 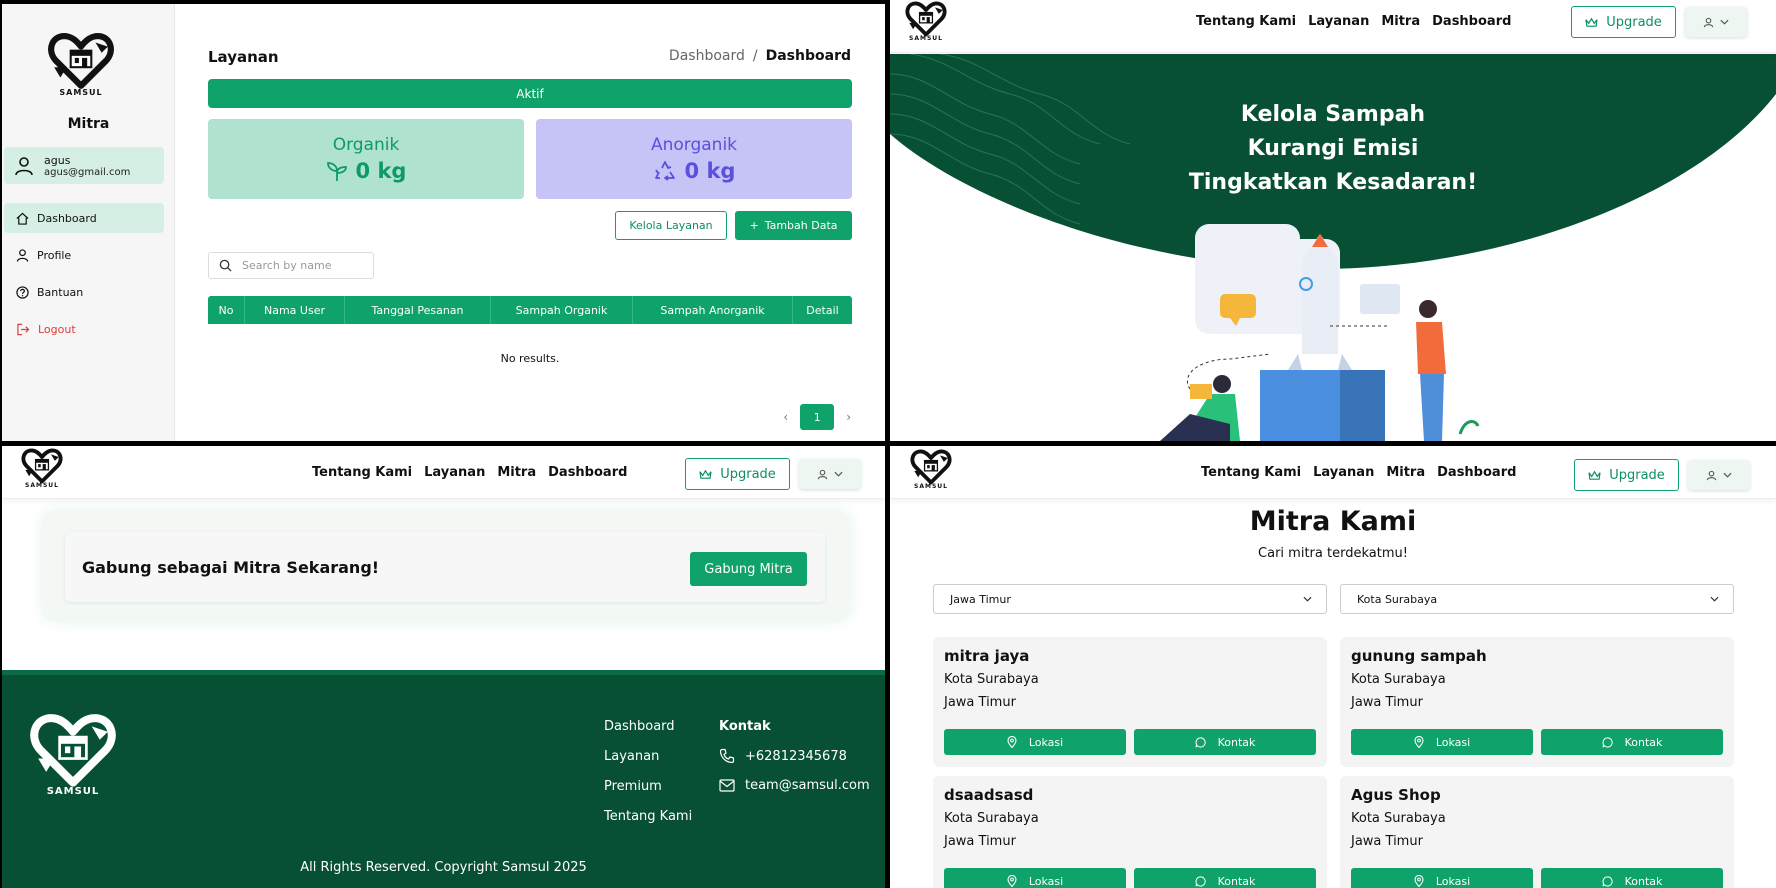 What do you see at coordinates (1333, 182) in the screenshot?
I see `hero-line: Tingkatkan Kesadaran!` at bounding box center [1333, 182].